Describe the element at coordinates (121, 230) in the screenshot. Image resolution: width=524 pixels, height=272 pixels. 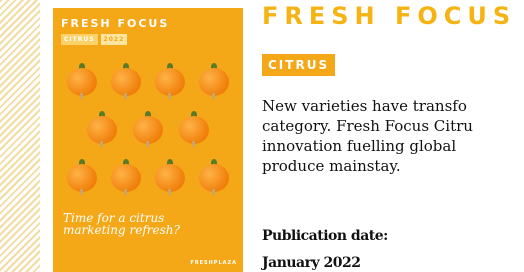
I see `cover-tagline-line: marketing refresh?` at that location.